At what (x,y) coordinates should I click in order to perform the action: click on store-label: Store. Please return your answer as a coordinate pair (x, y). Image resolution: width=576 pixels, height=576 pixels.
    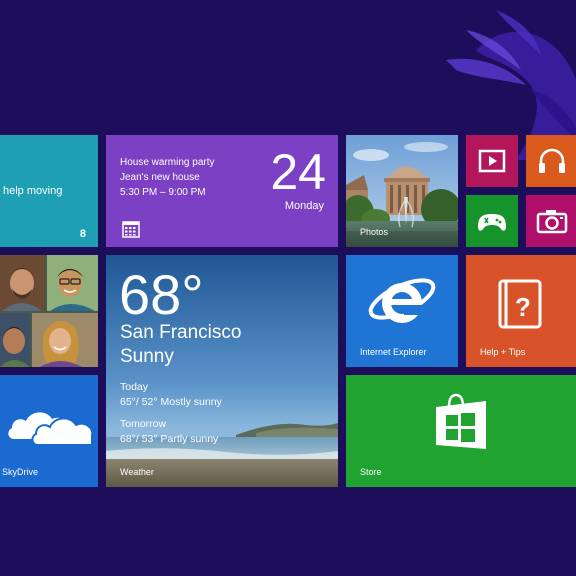
    Looking at the image, I should click on (371, 472).